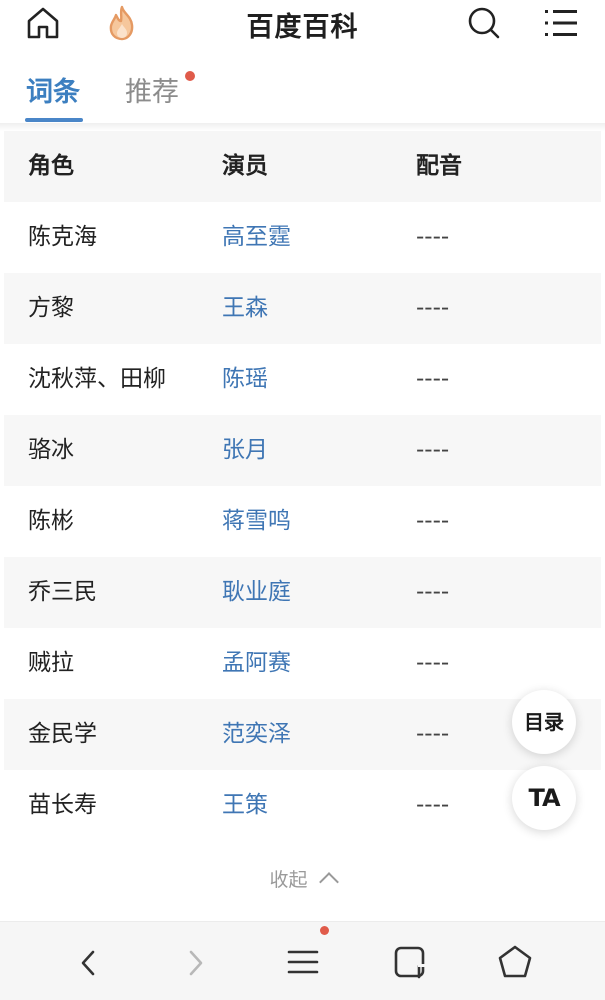 This screenshot has height=1000, width=605. I want to click on actor-link: 陈瑶, so click(245, 379).